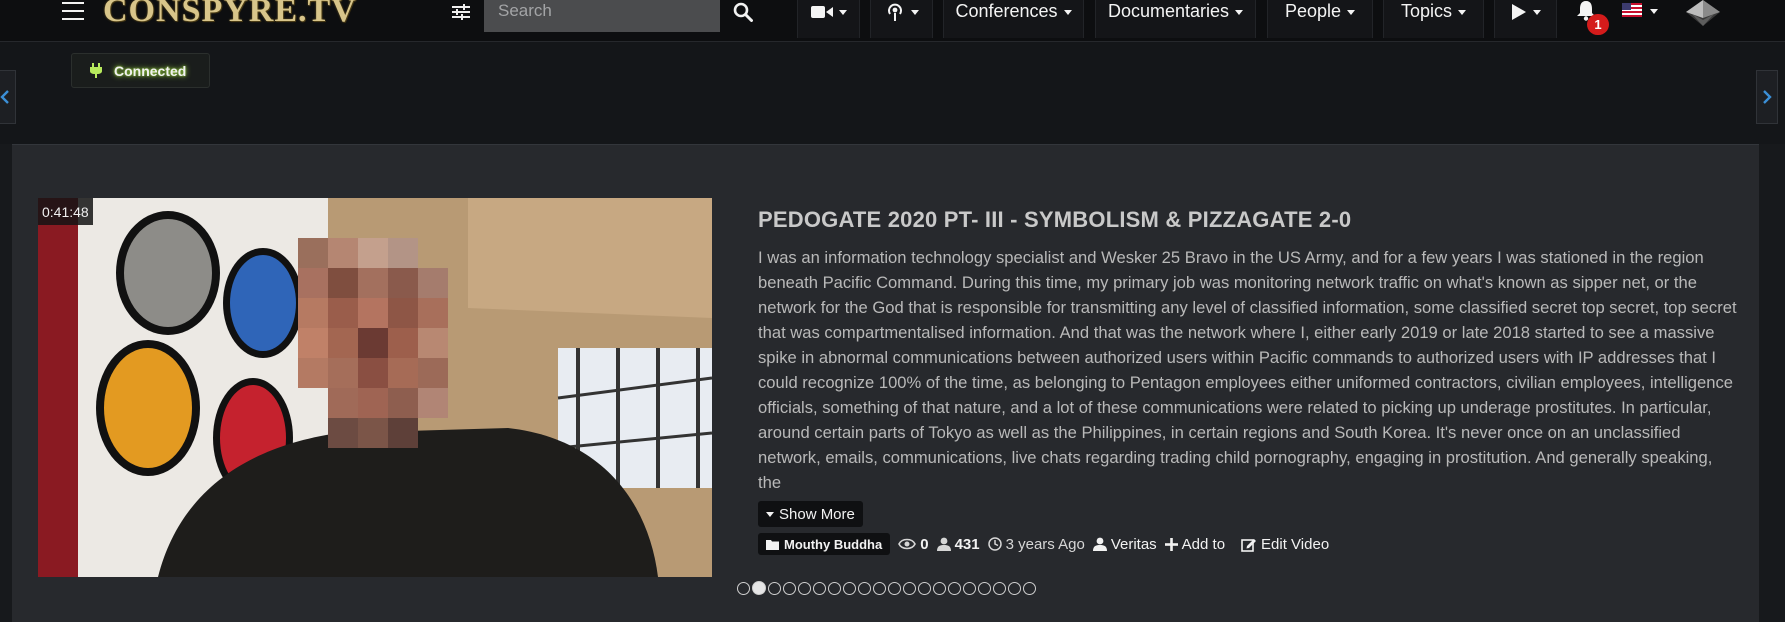 The image size is (1785, 622). I want to click on add-to-button: Add to, so click(1195, 544).